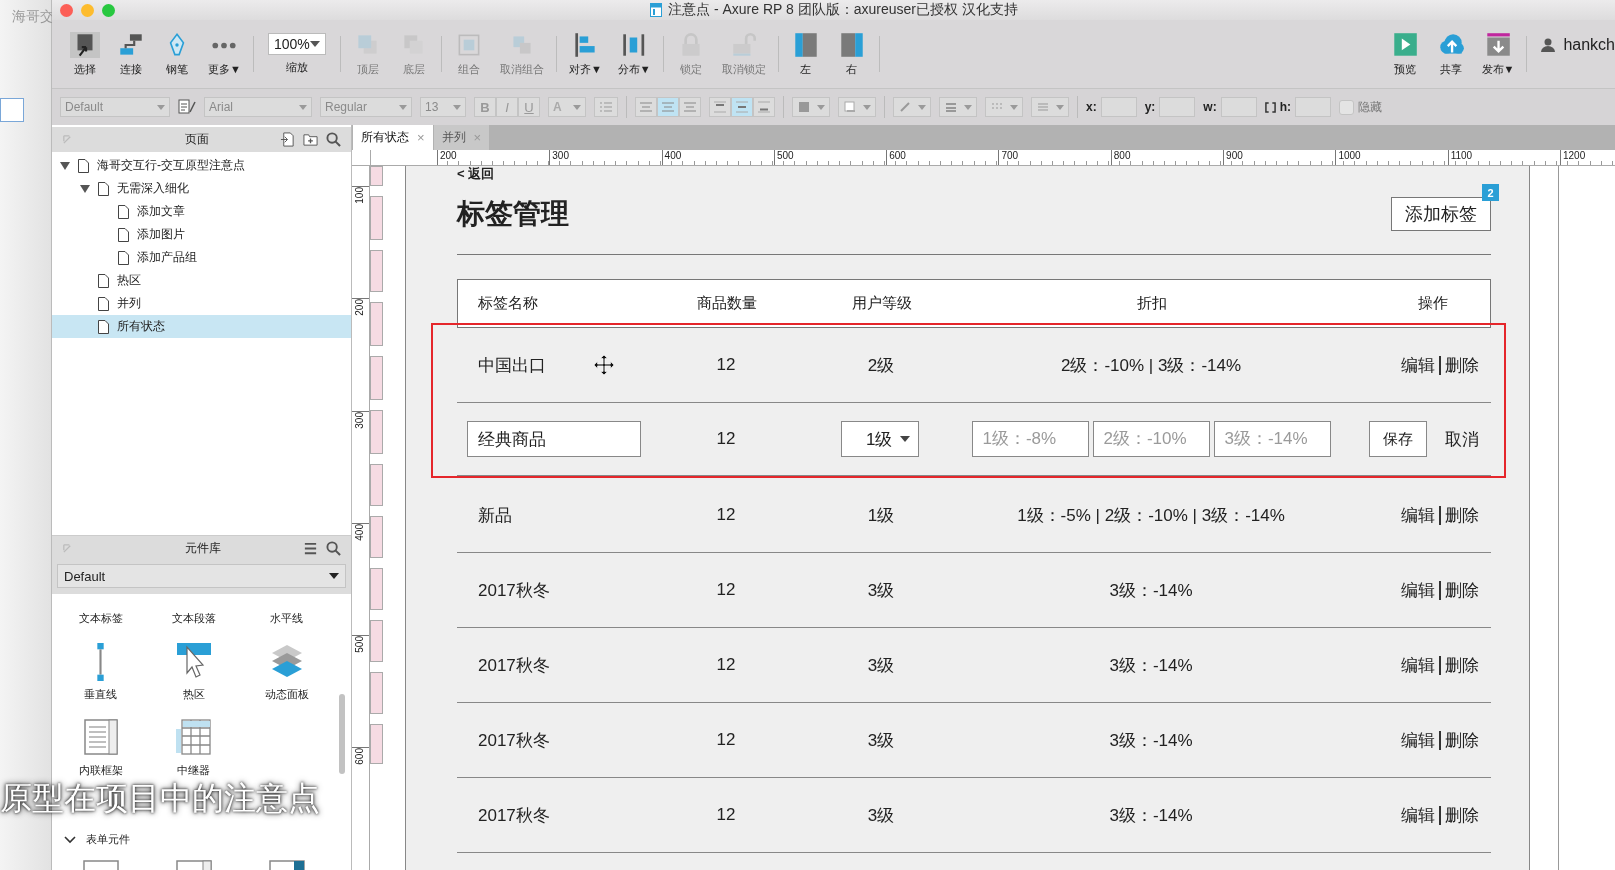  I want to click on hidden-checkbox, so click(1346, 107).